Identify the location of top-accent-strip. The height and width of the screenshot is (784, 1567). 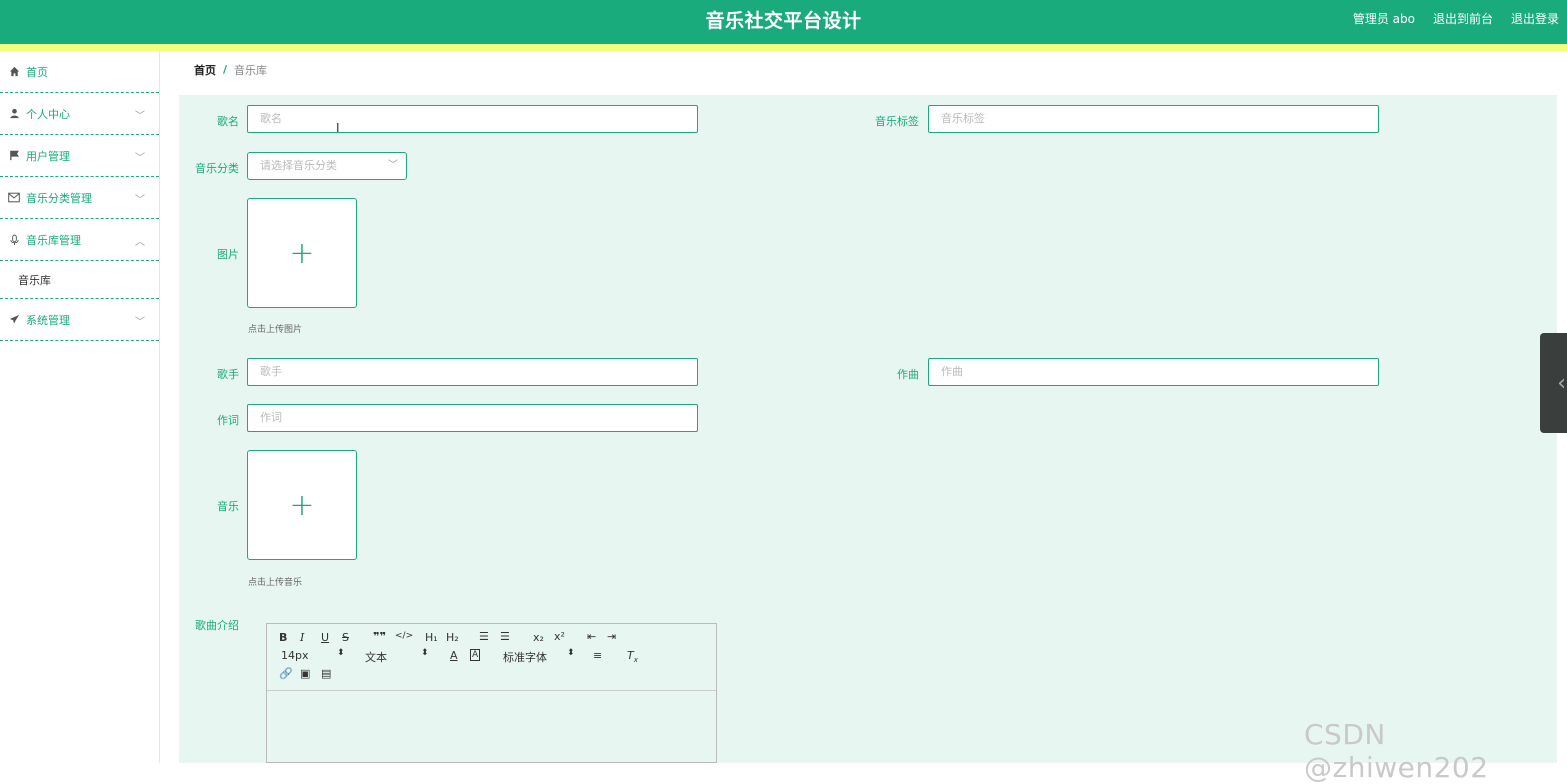
(783, 47).